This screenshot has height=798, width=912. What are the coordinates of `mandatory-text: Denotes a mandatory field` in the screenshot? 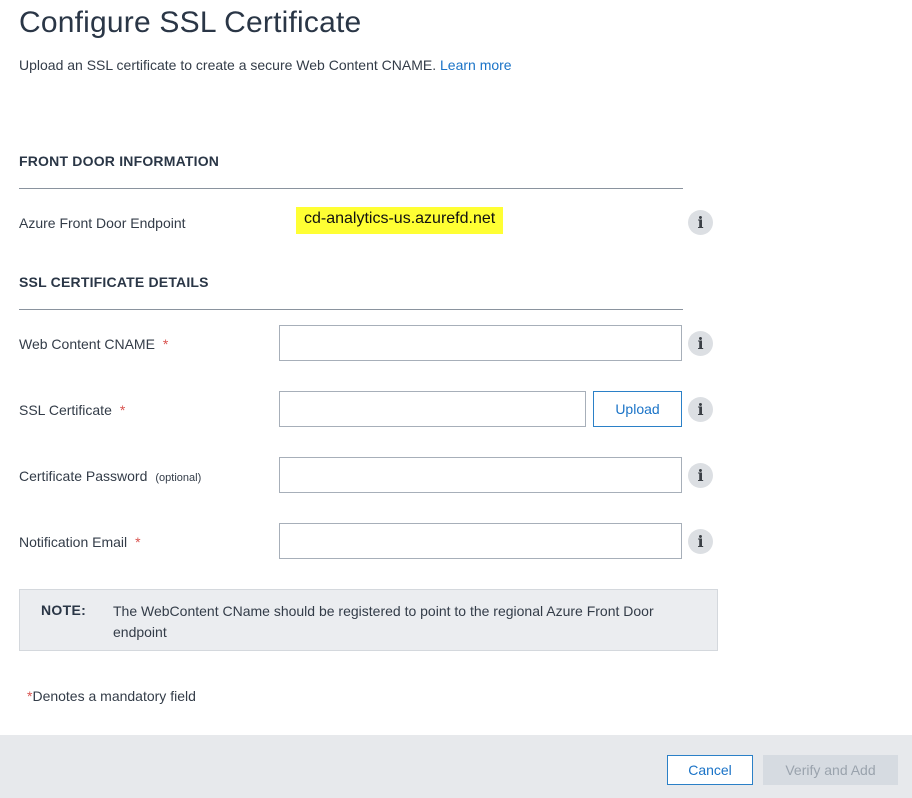 It's located at (114, 696).